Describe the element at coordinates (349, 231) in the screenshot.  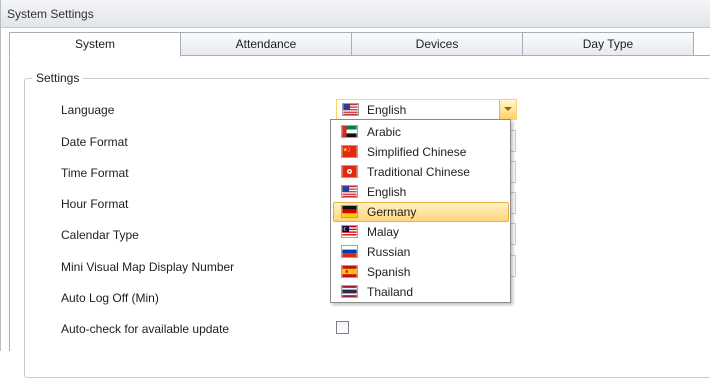
I see `malaysia-flag-icon` at that location.